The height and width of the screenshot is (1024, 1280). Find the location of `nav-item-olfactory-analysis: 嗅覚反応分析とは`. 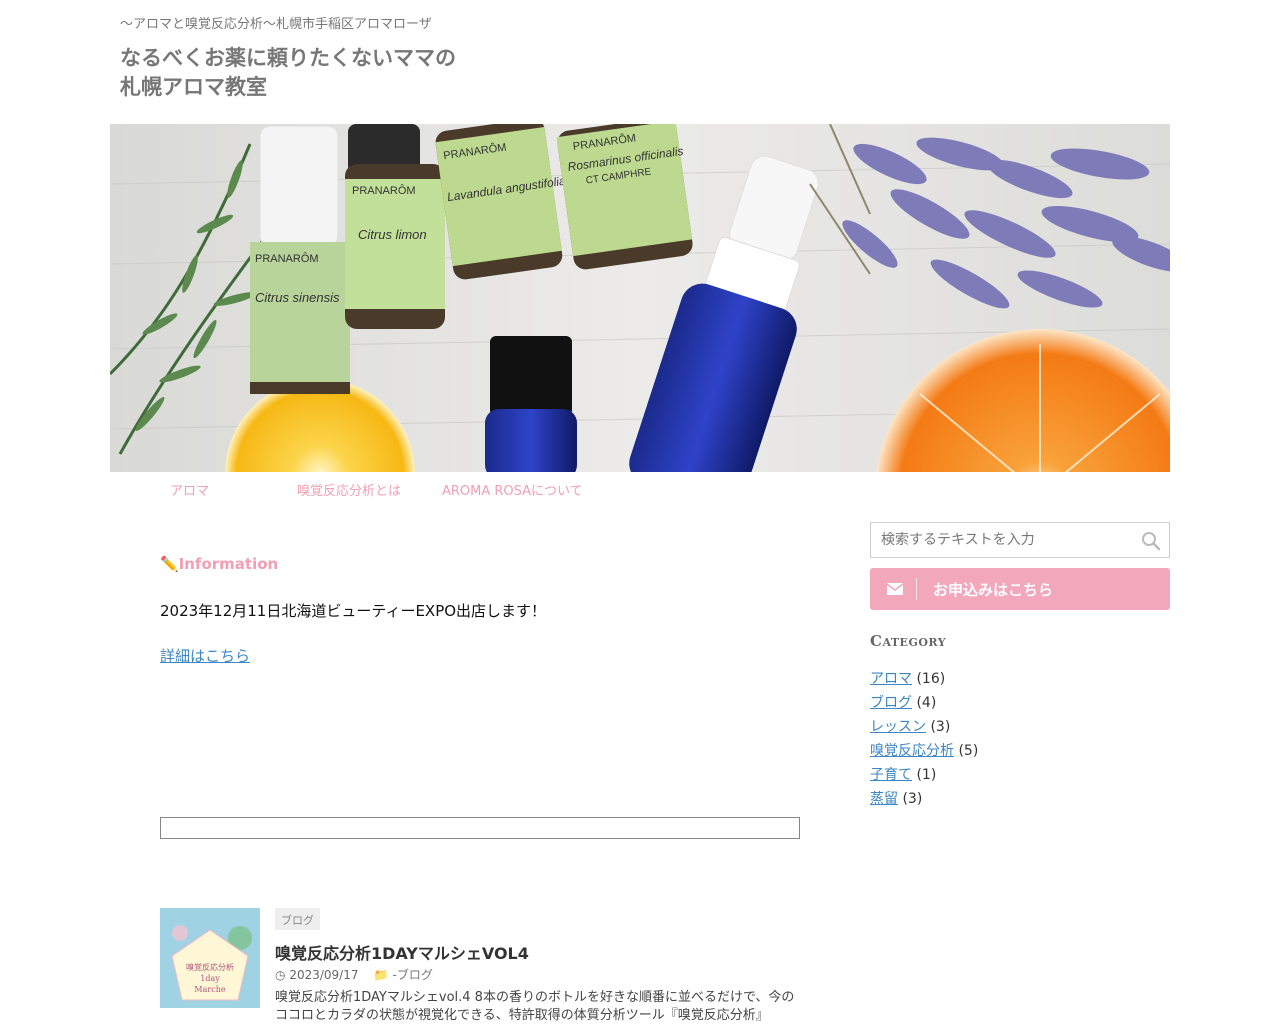

nav-item-olfactory-analysis: 嗅覚反応分析とは is located at coordinates (349, 489).